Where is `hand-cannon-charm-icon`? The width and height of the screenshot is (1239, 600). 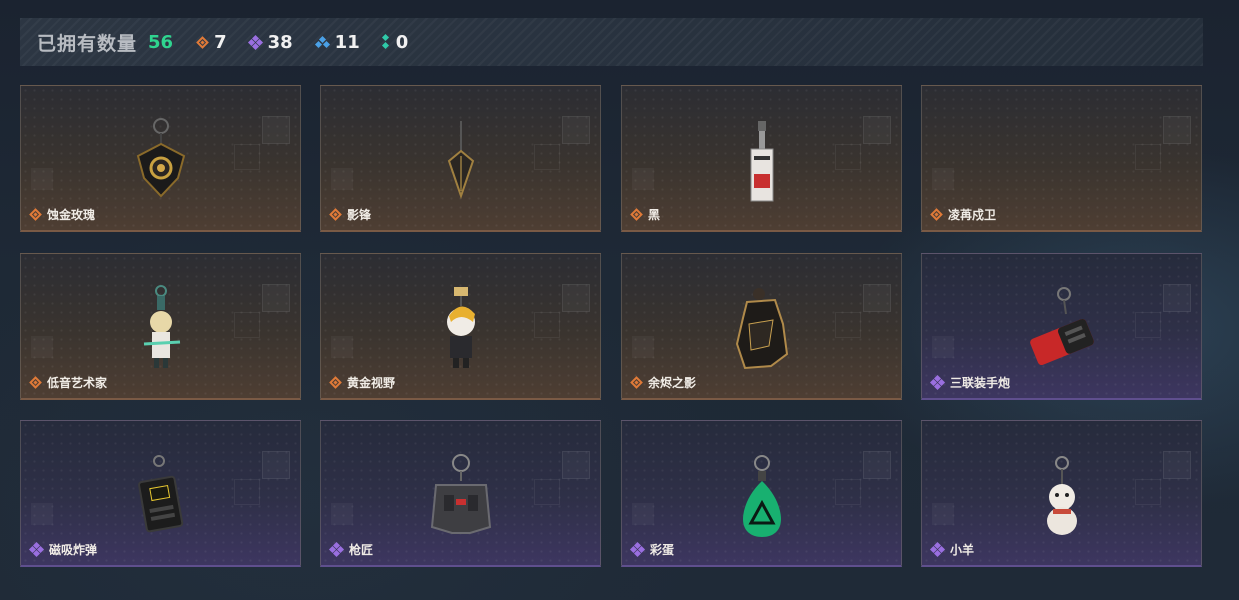
hand-cannon-charm-icon is located at coordinates (1061, 326).